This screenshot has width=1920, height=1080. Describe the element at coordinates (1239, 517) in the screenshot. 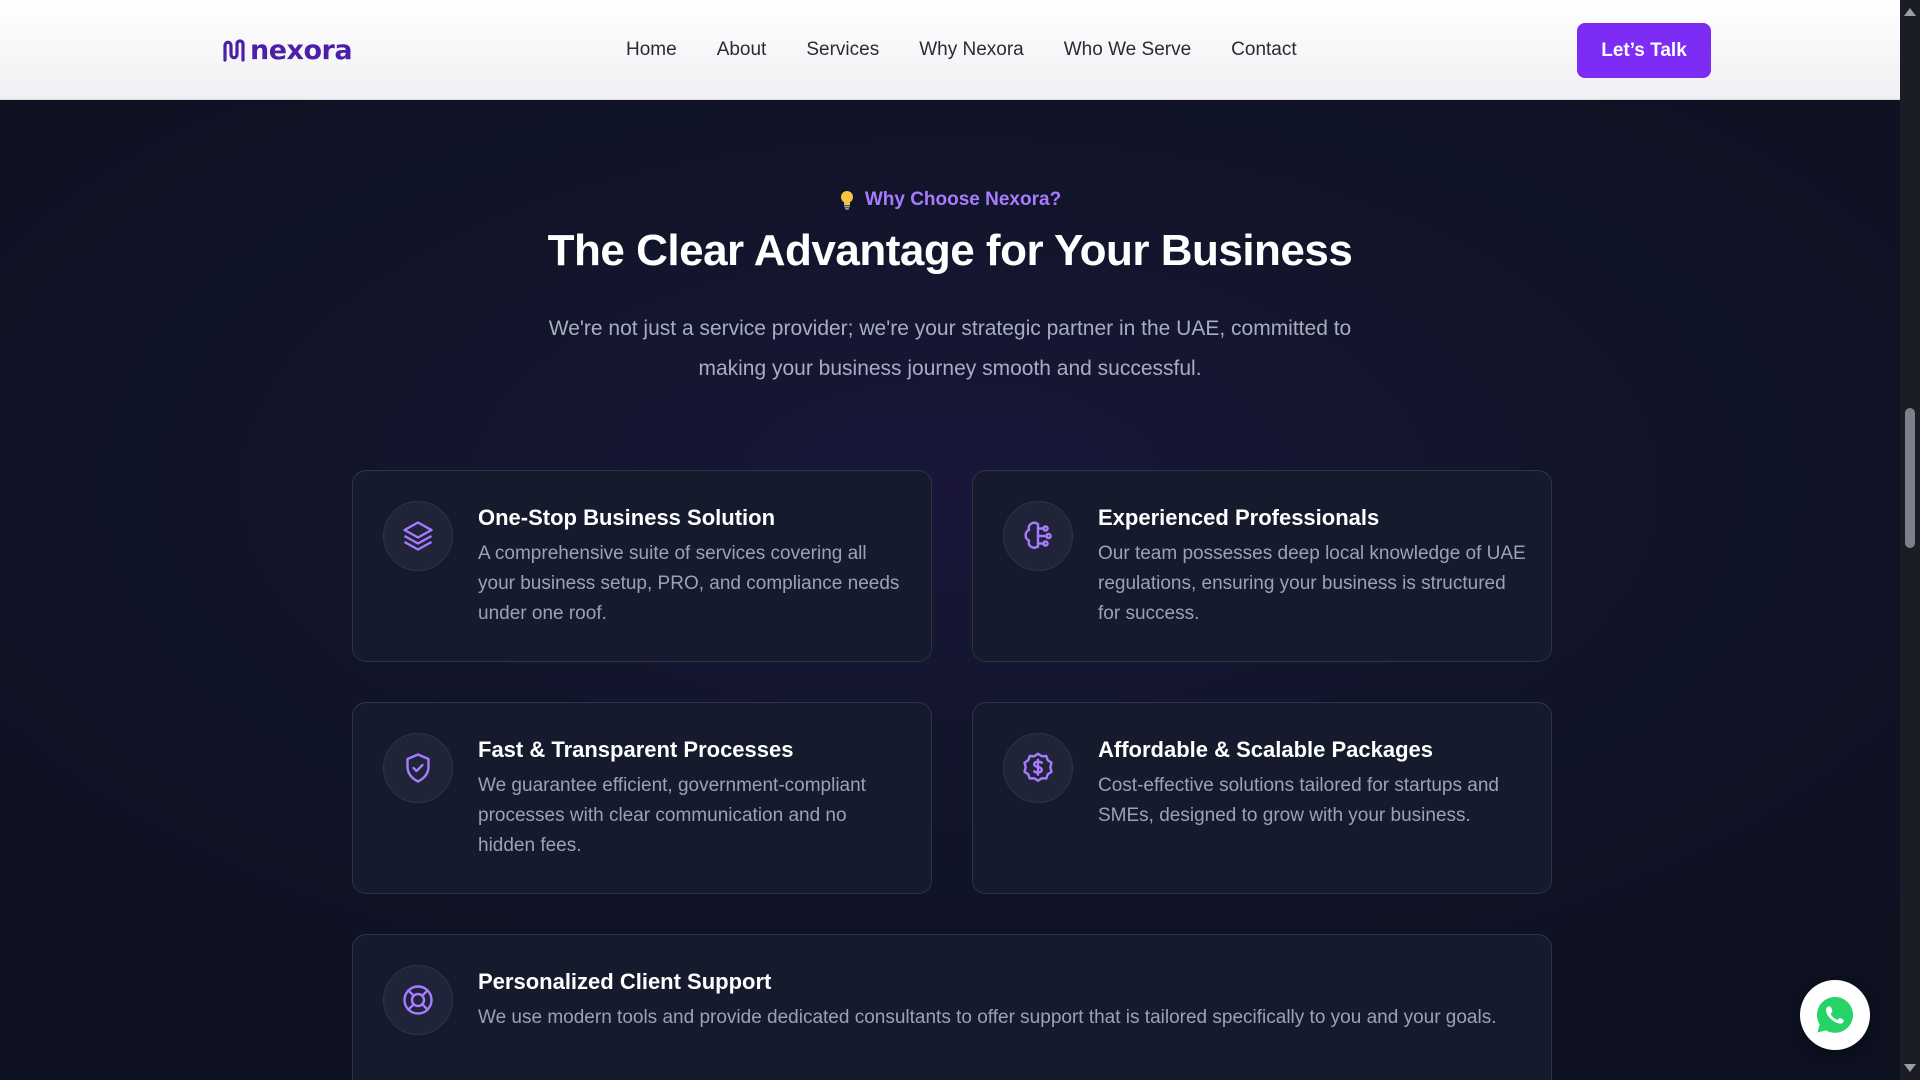

I see `card-title: Experienced Professionals` at that location.